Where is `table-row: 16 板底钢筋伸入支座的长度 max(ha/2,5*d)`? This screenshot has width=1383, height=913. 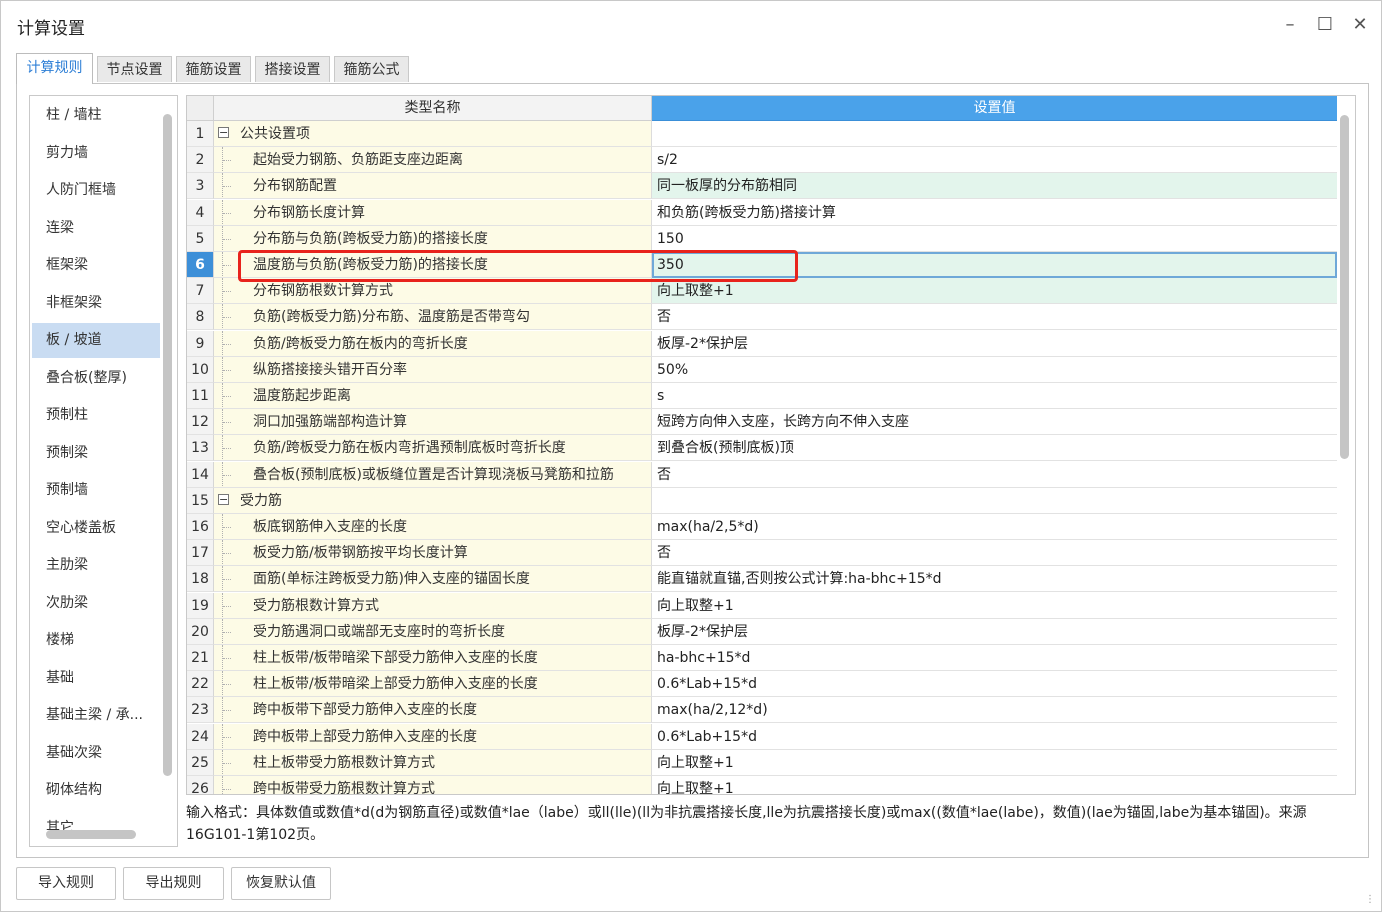
table-row: 16 板底钢筋伸入支座的长度 max(ha/2,5*d) is located at coordinates (762, 527).